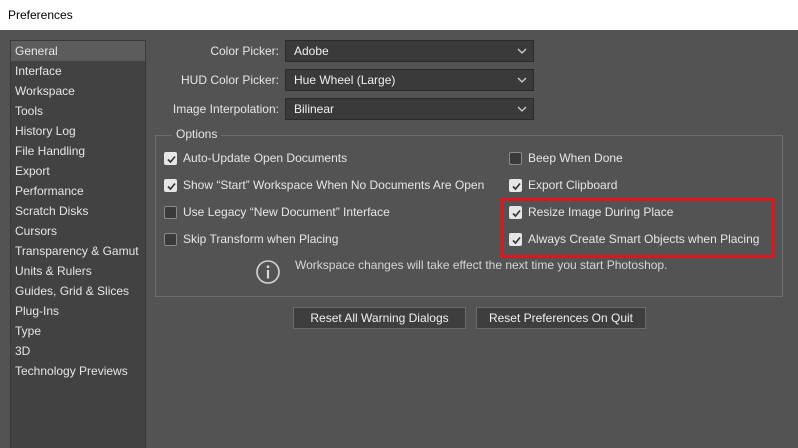 The image size is (798, 448). I want to click on checkbox-label: Use Legacy “New Document” Interface, so click(286, 212).